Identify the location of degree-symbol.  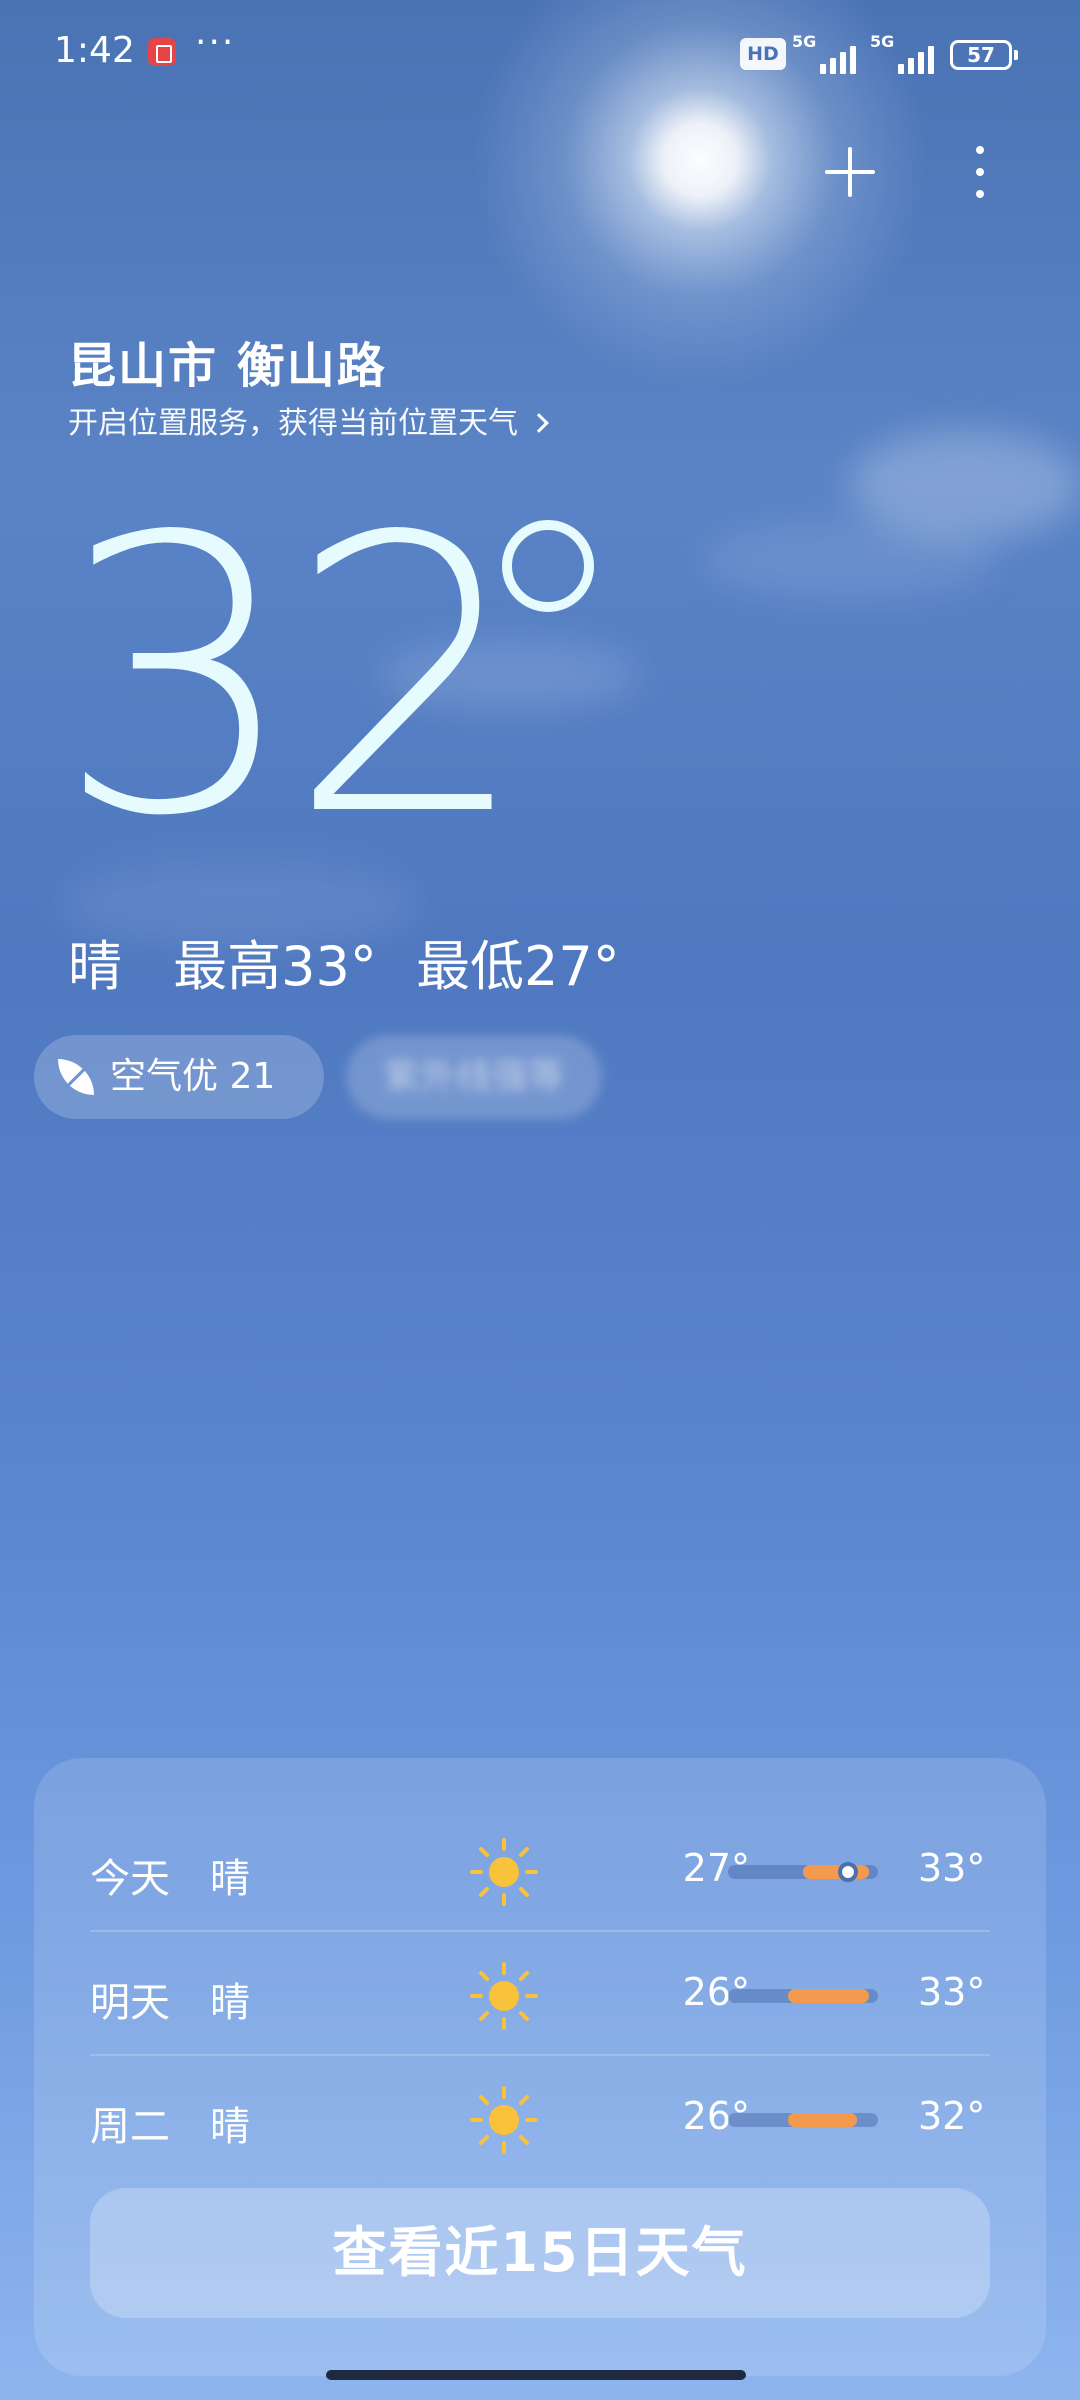
(548, 566).